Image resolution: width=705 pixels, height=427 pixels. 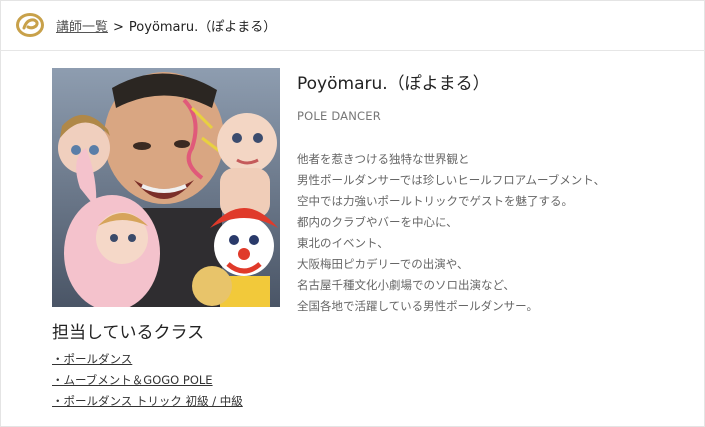 I want to click on bio-line: 名古屋千種文化小劇場でのソロ出演など、, so click(x=406, y=285).